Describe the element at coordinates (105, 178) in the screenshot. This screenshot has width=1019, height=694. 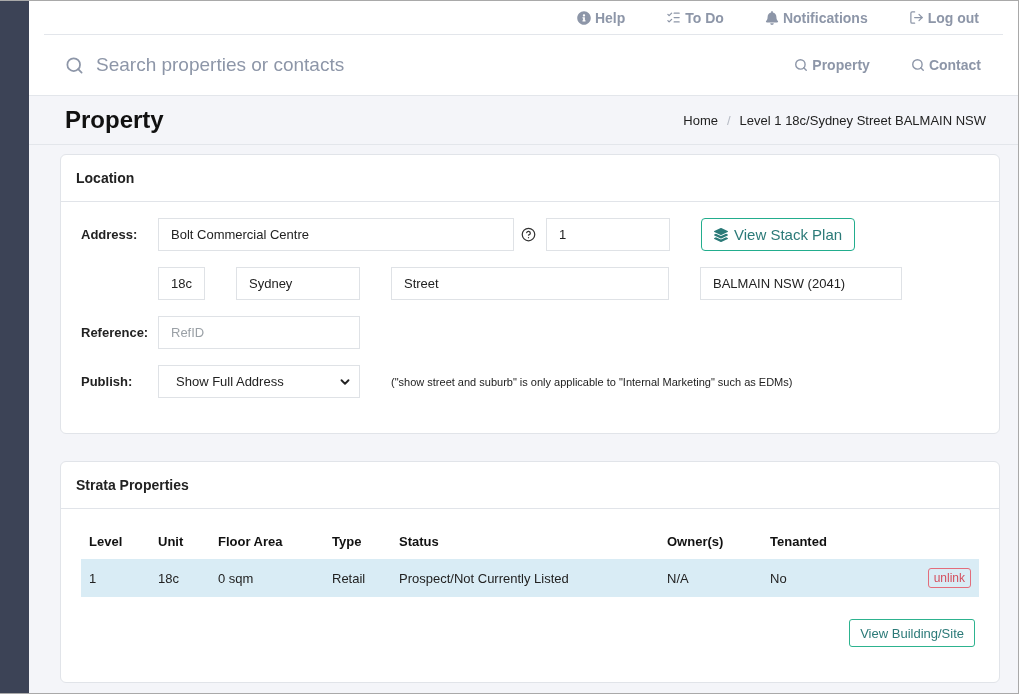
I see `card-title: Location` at that location.